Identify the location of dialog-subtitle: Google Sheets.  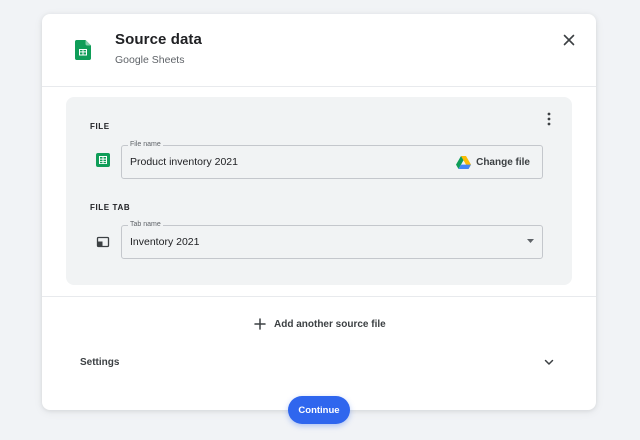
(150, 60).